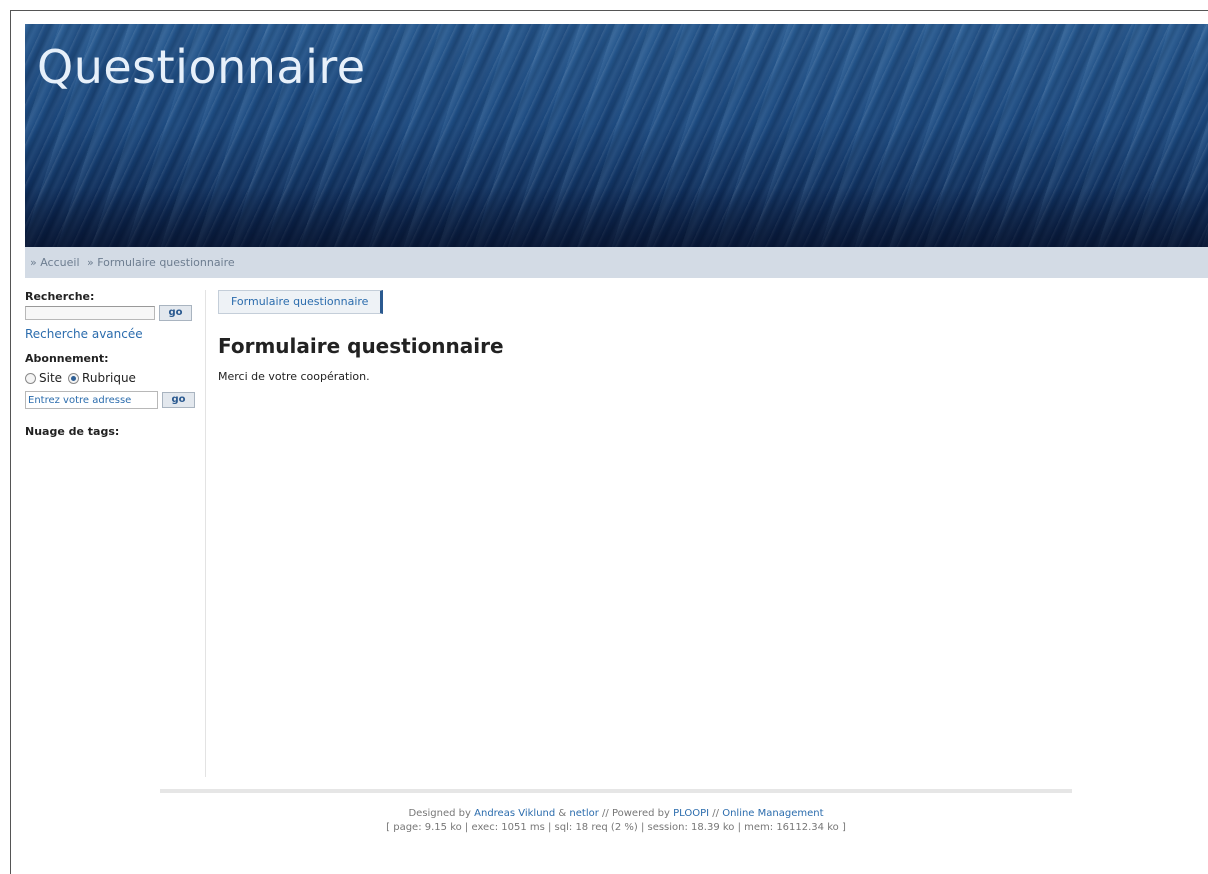 The width and height of the screenshot is (1208, 874). Describe the element at coordinates (55, 262) in the screenshot. I see `breadcrumb-home-link: » Accueil` at that location.